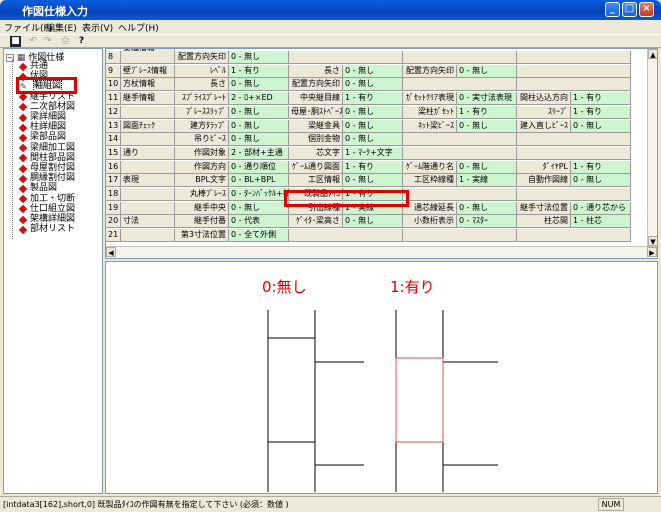 The width and height of the screenshot is (661, 512). What do you see at coordinates (259, 222) in the screenshot?
I see `grid-field-value: 0 - 代表` at bounding box center [259, 222].